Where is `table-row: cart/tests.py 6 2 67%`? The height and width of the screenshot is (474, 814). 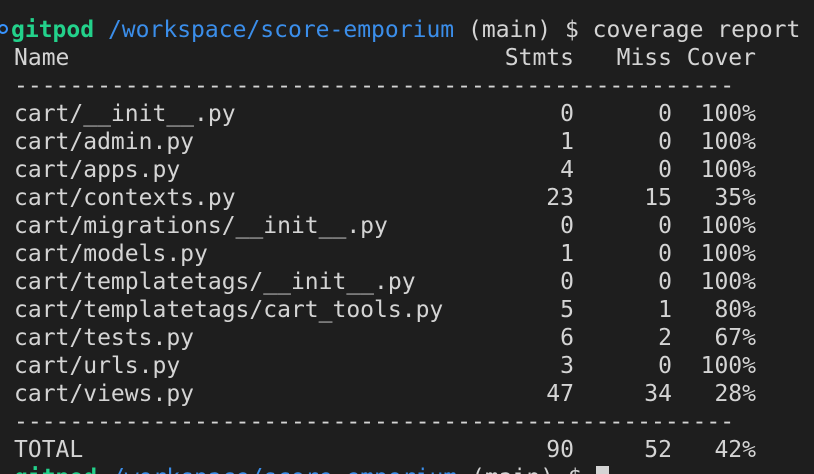
table-row: cart/tests.py 6 2 67% is located at coordinates (404, 338).